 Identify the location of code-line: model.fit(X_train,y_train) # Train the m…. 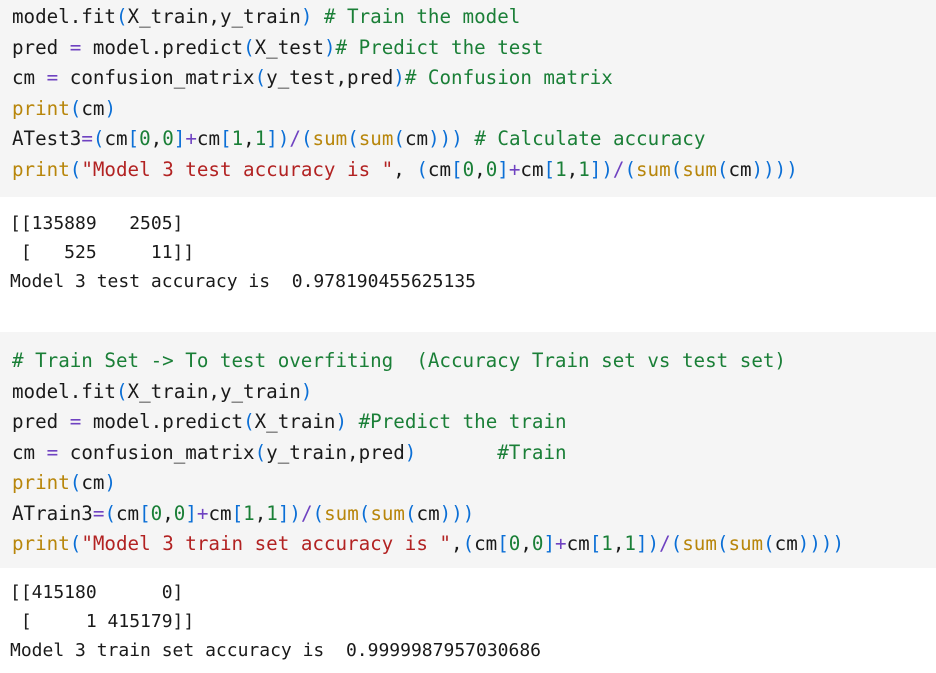
(474, 17).